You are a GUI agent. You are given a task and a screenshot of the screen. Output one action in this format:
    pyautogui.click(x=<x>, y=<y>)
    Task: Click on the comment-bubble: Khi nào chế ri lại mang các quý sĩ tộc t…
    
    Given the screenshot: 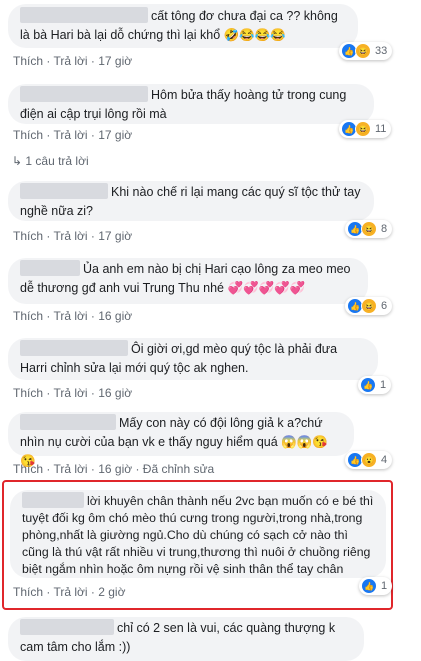 What is the action you would take?
    pyautogui.click(x=191, y=201)
    